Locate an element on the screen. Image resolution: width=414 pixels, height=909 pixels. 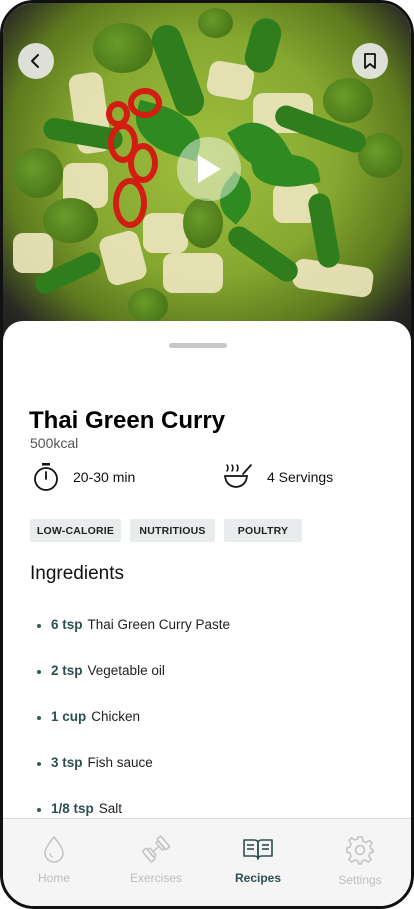
nav-item-exercises: Exercises is located at coordinates (156, 862).